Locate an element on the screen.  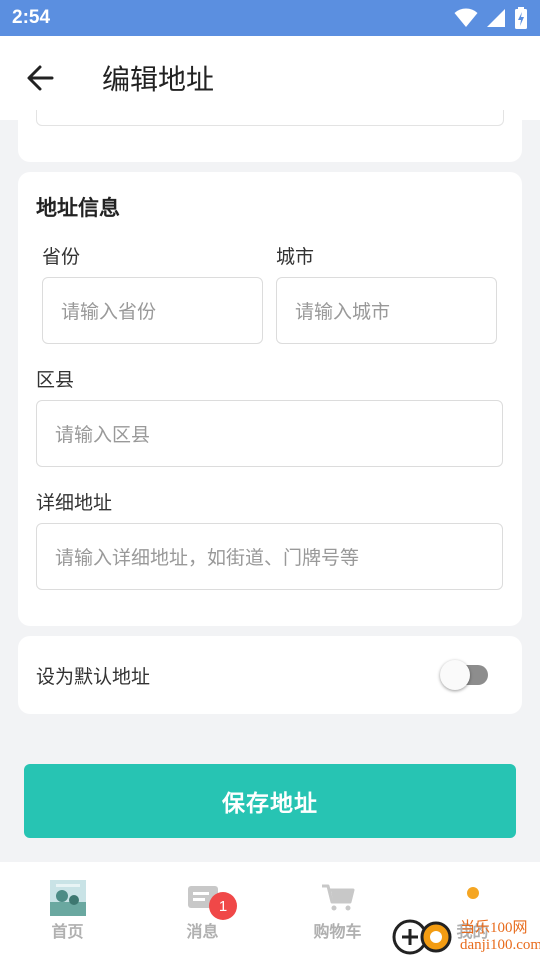
status-bar: 2:54 is located at coordinates (270, 18).